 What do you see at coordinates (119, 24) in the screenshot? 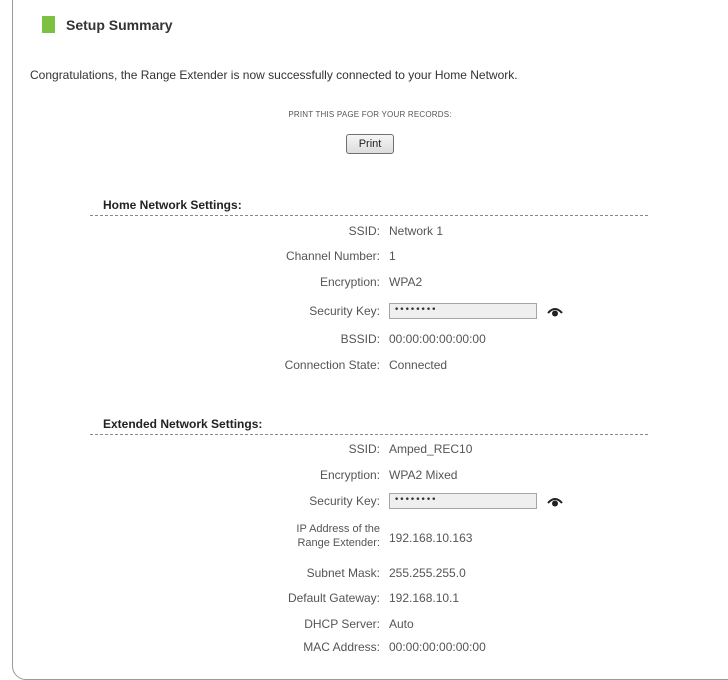
I see `page-title: Setup Summary` at bounding box center [119, 24].